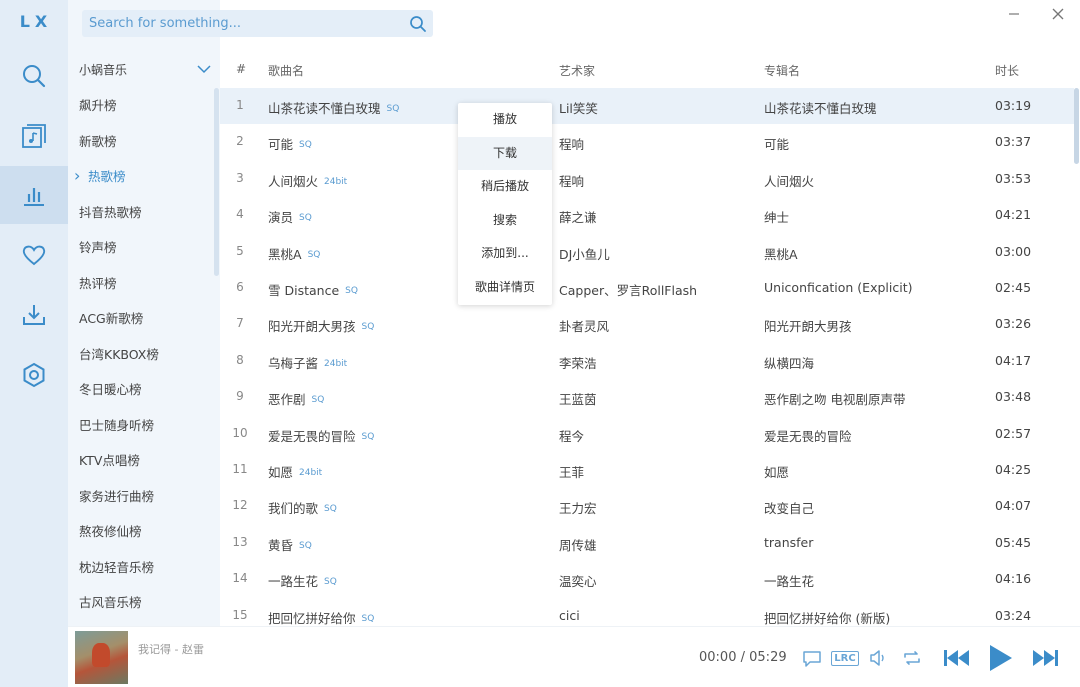  What do you see at coordinates (216, 182) in the screenshot?
I see `board-scrollbar` at bounding box center [216, 182].